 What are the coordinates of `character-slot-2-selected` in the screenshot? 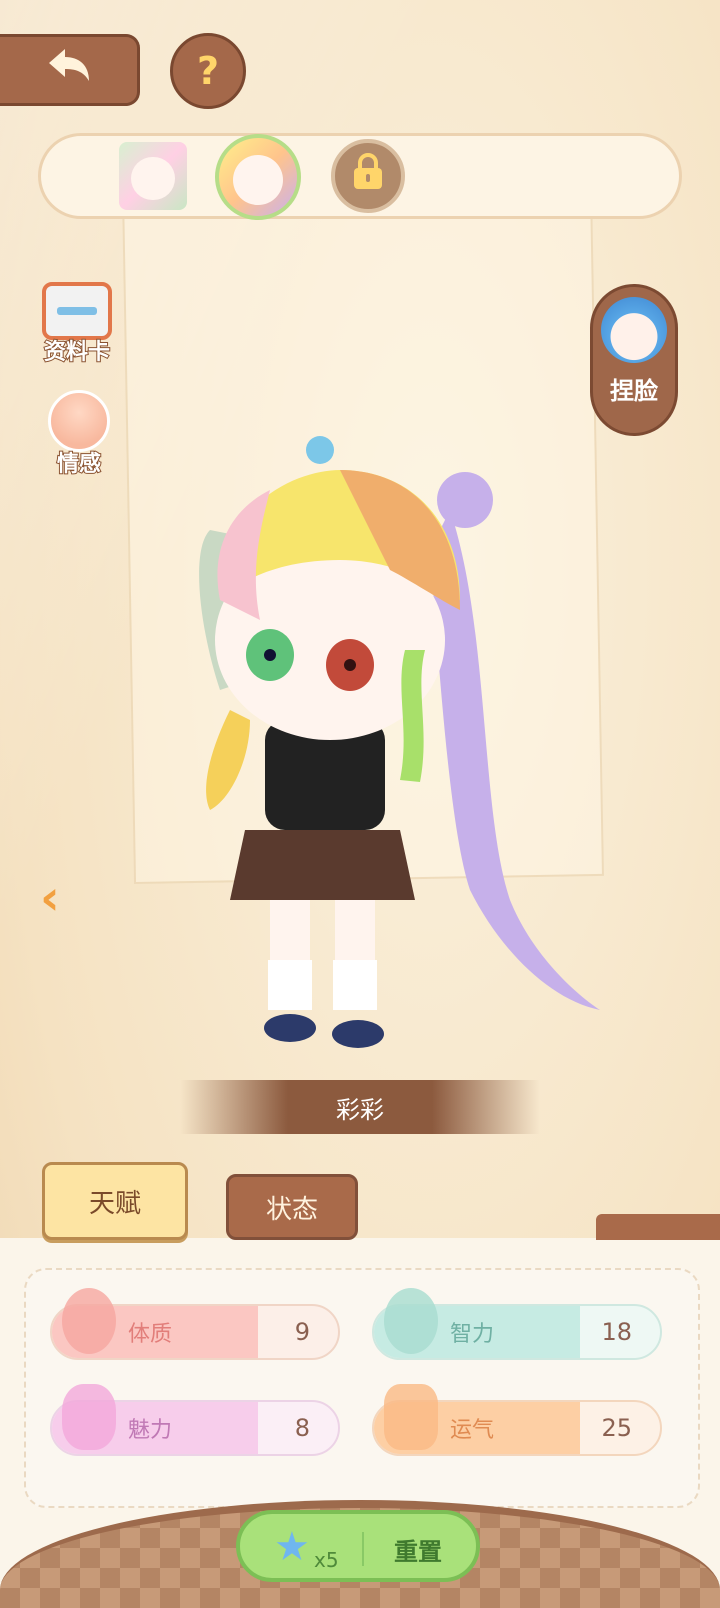 It's located at (258, 177).